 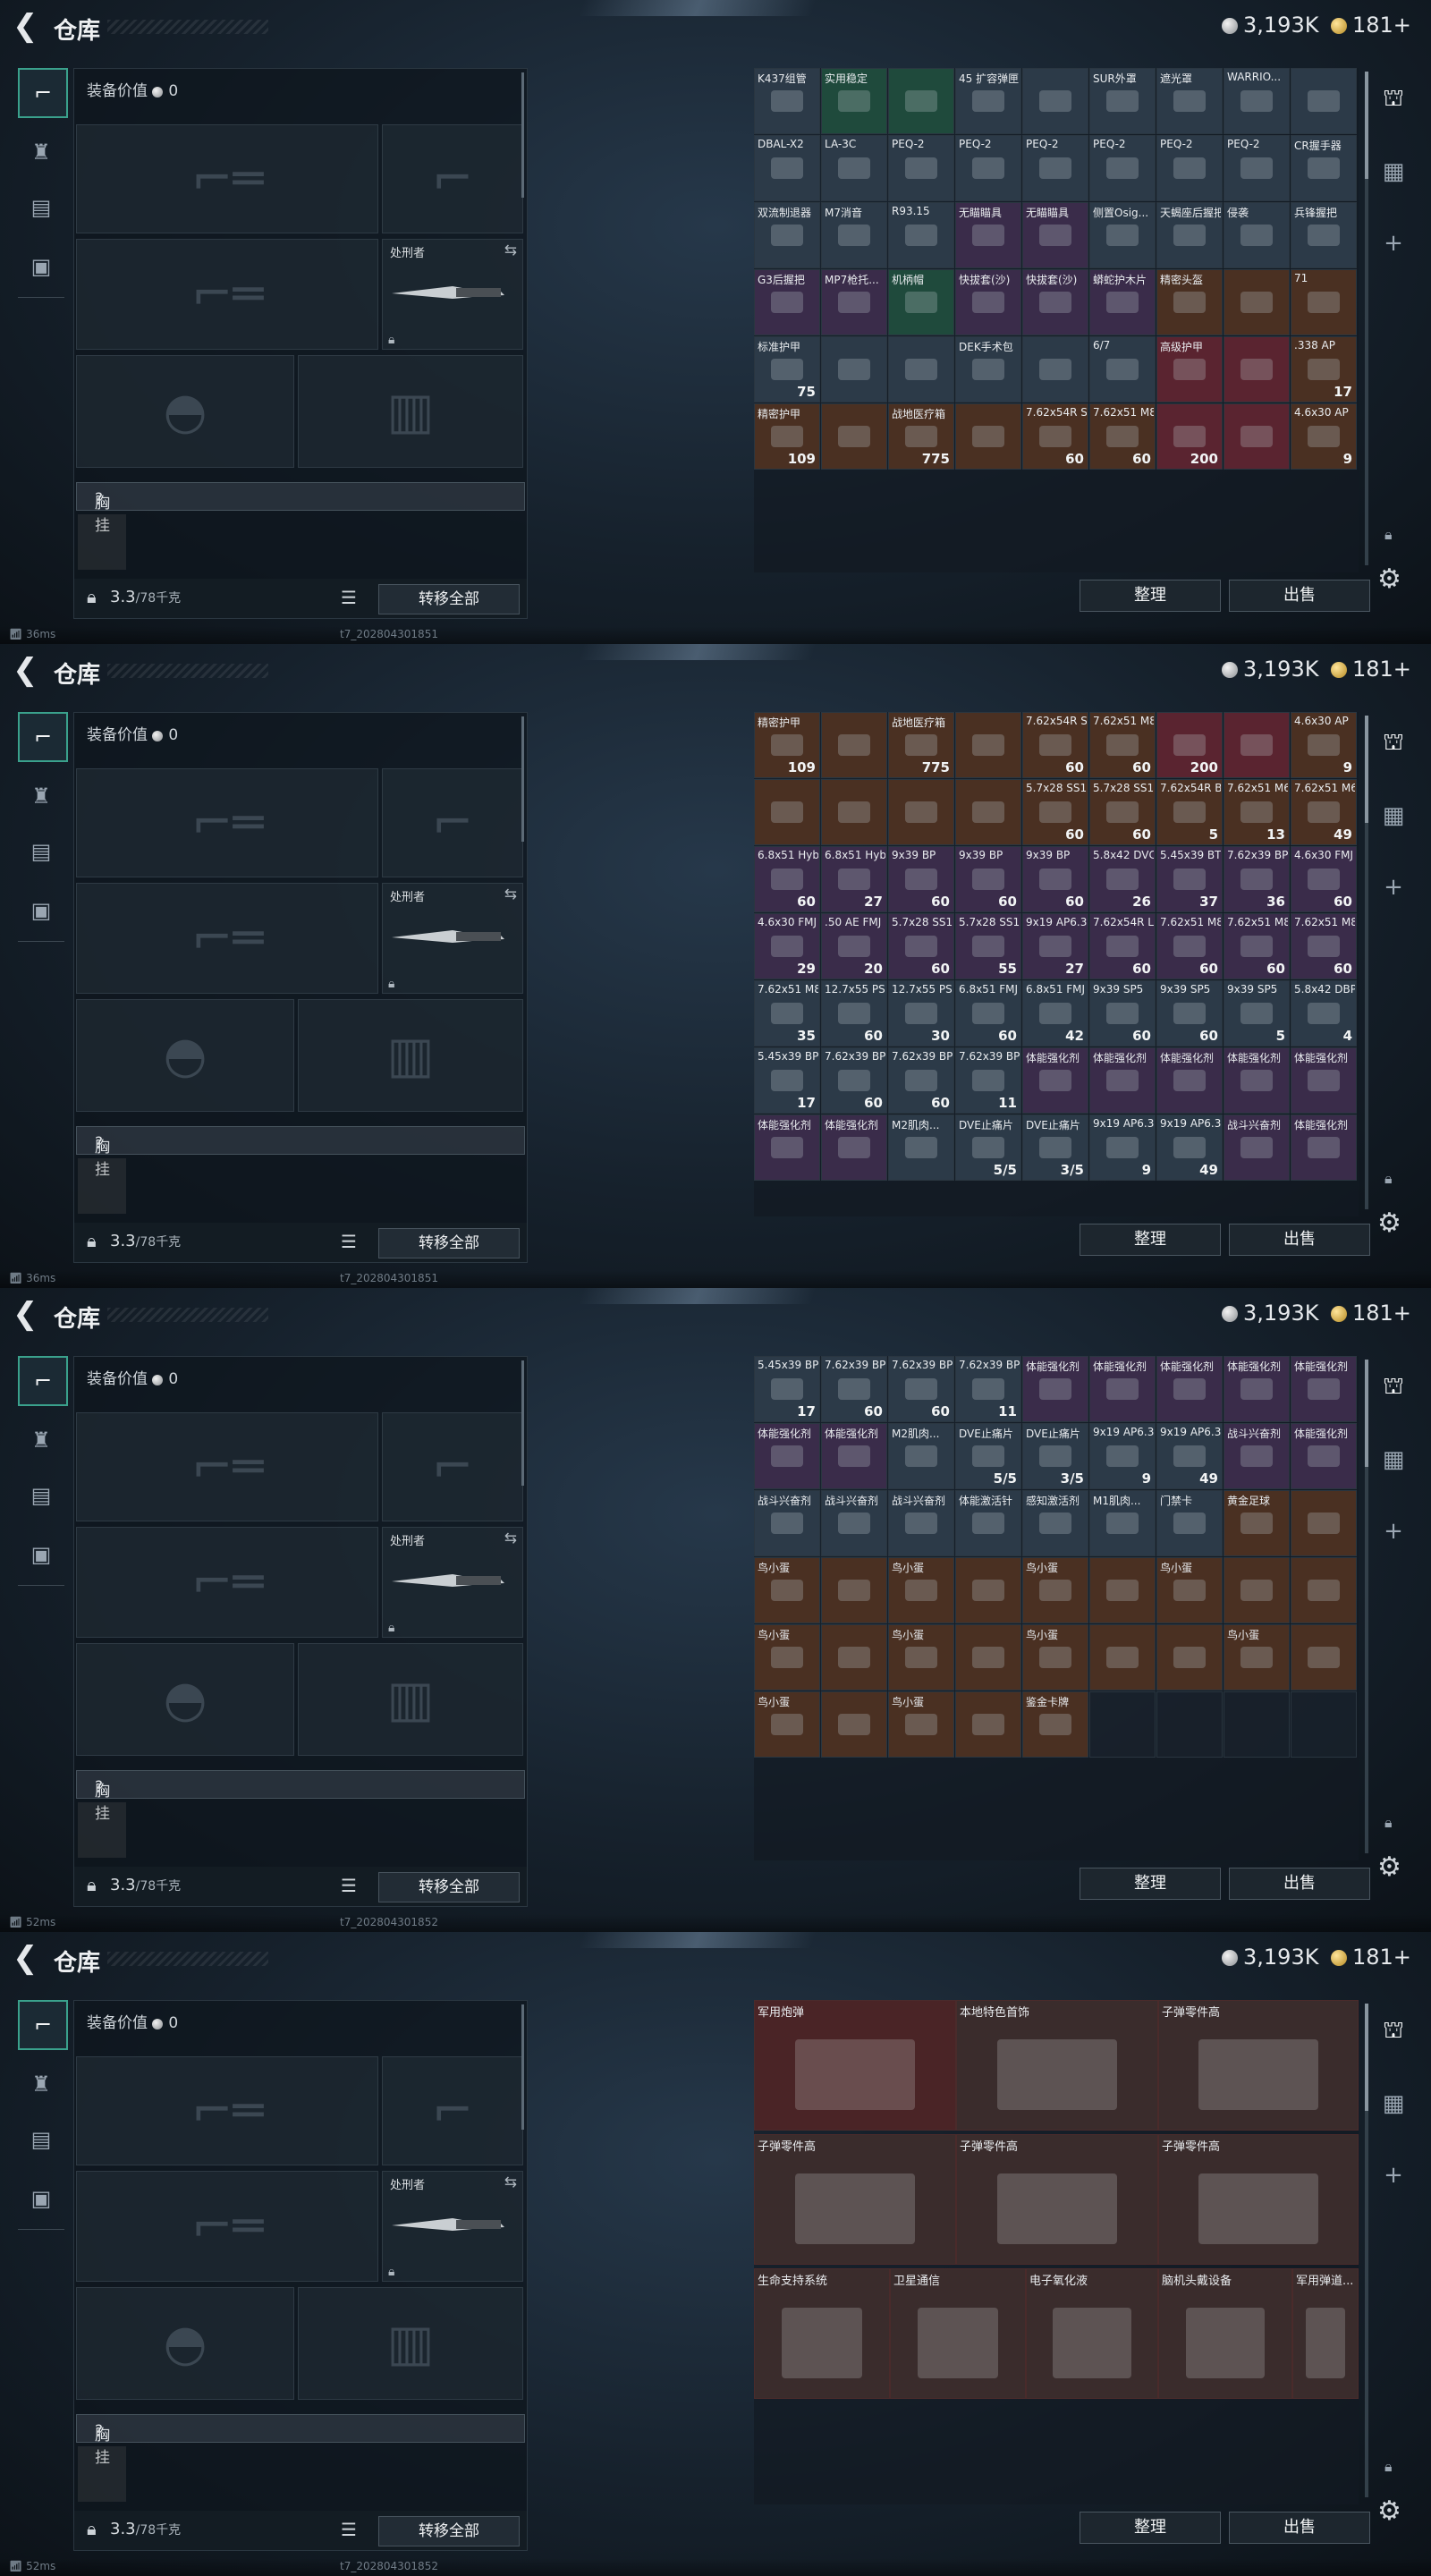 What do you see at coordinates (854, 235) in the screenshot?
I see `stash-item: M7消音` at bounding box center [854, 235].